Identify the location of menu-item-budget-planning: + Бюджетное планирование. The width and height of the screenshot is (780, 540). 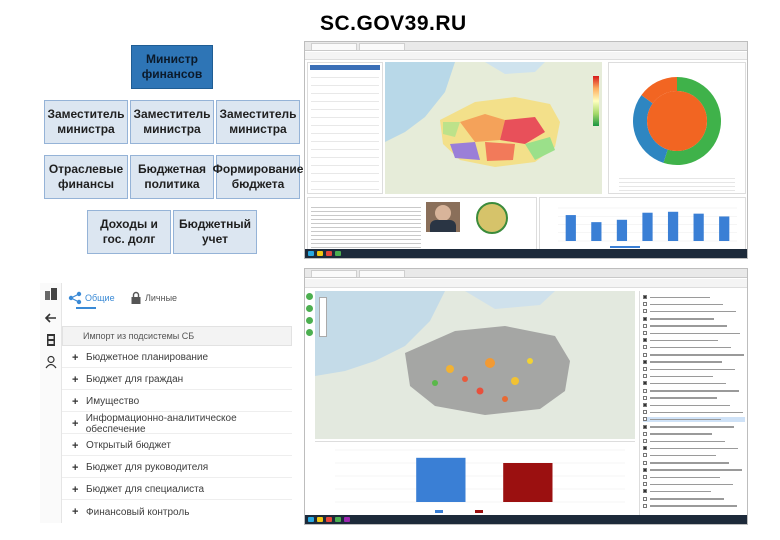
(177, 358).